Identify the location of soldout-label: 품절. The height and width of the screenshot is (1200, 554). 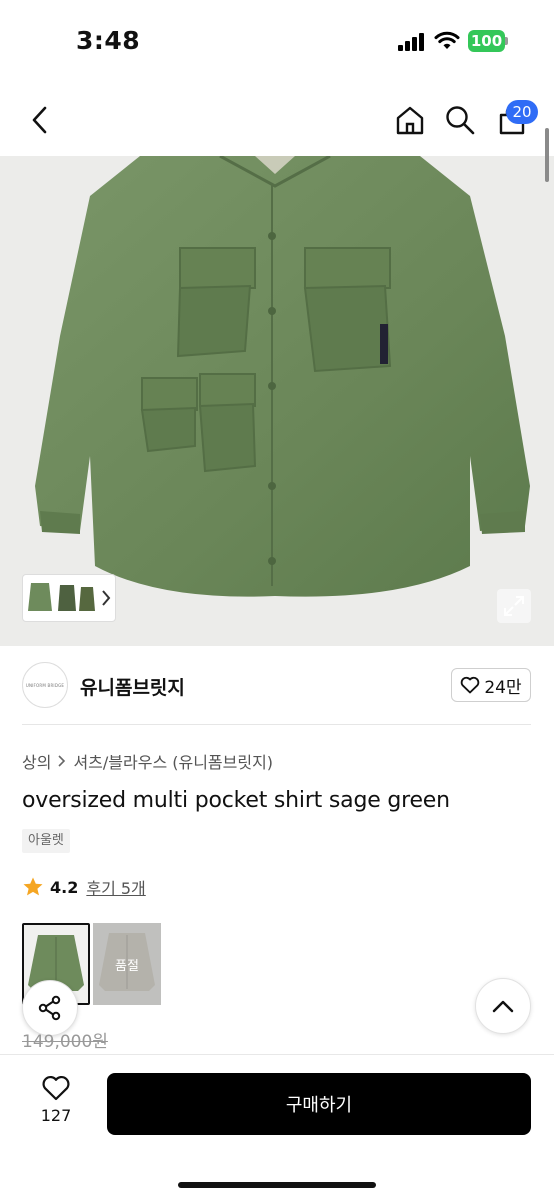
(127, 964).